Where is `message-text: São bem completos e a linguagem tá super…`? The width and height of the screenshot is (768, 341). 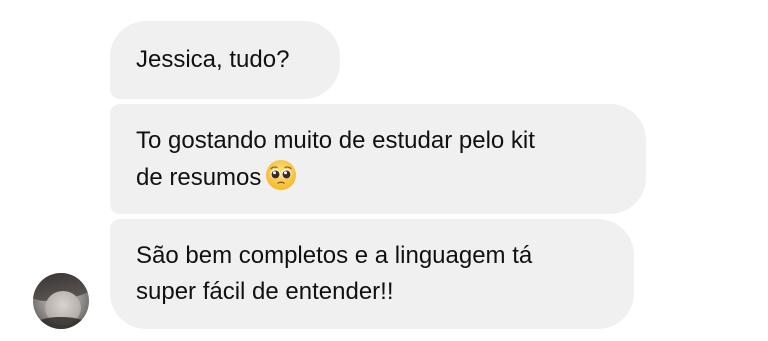 message-text: São bem completos e a linguagem tá super… is located at coordinates (334, 273).